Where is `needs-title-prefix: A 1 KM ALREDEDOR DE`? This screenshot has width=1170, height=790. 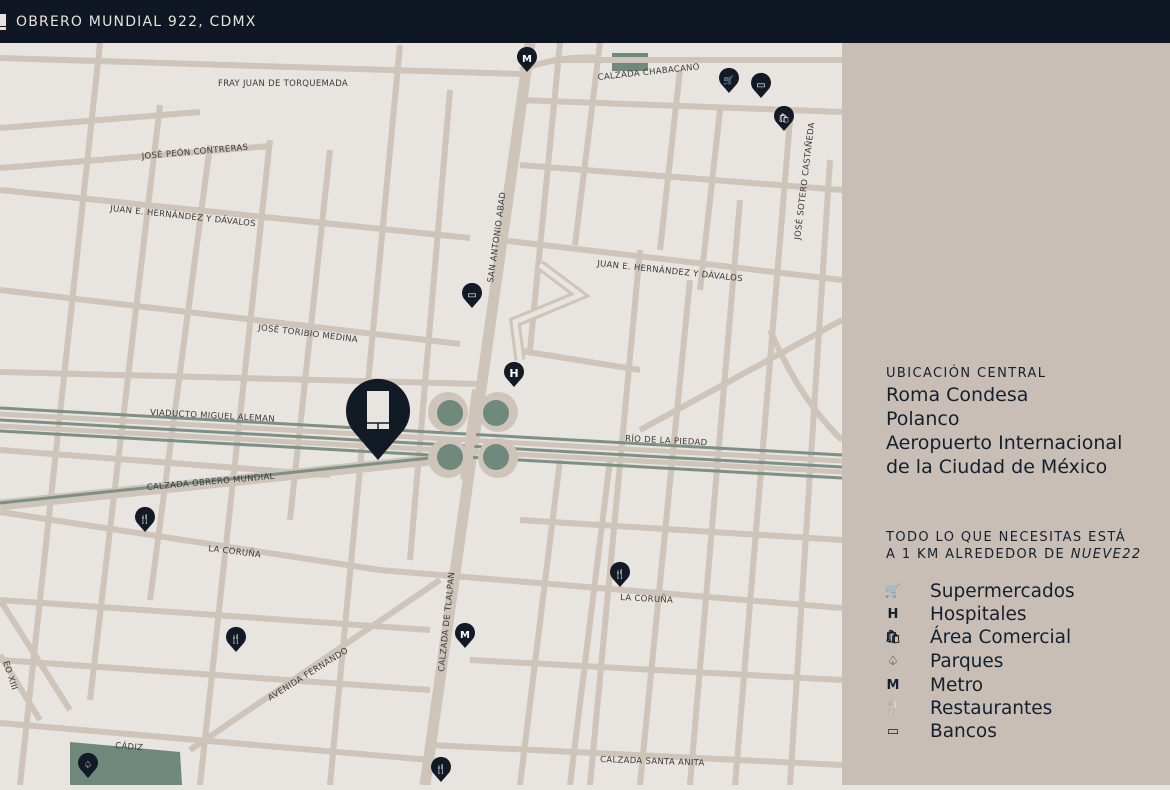
needs-title-prefix: A 1 KM ALREDEDOR DE is located at coordinates (978, 554).